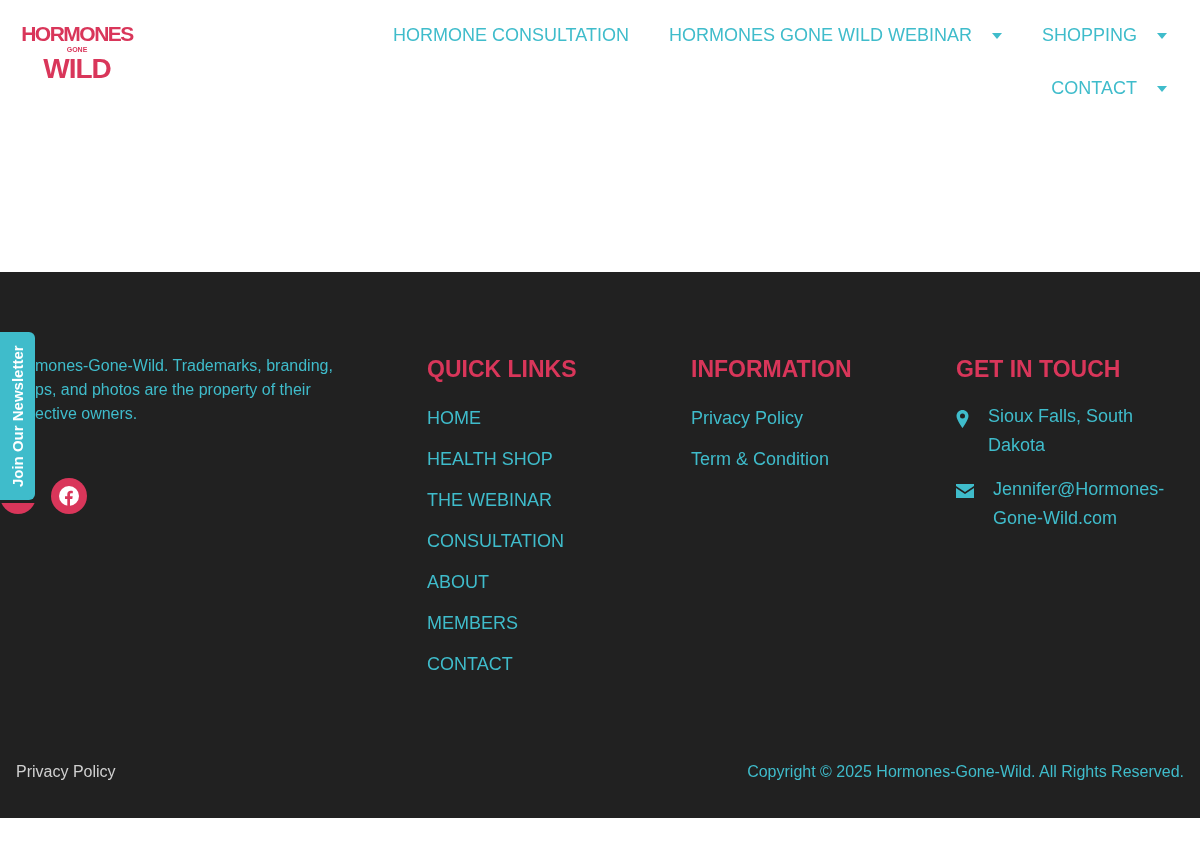 The height and width of the screenshot is (850, 1200). Describe the element at coordinates (559, 500) in the screenshot. I see `footer-link: THE WEBINAR` at that location.